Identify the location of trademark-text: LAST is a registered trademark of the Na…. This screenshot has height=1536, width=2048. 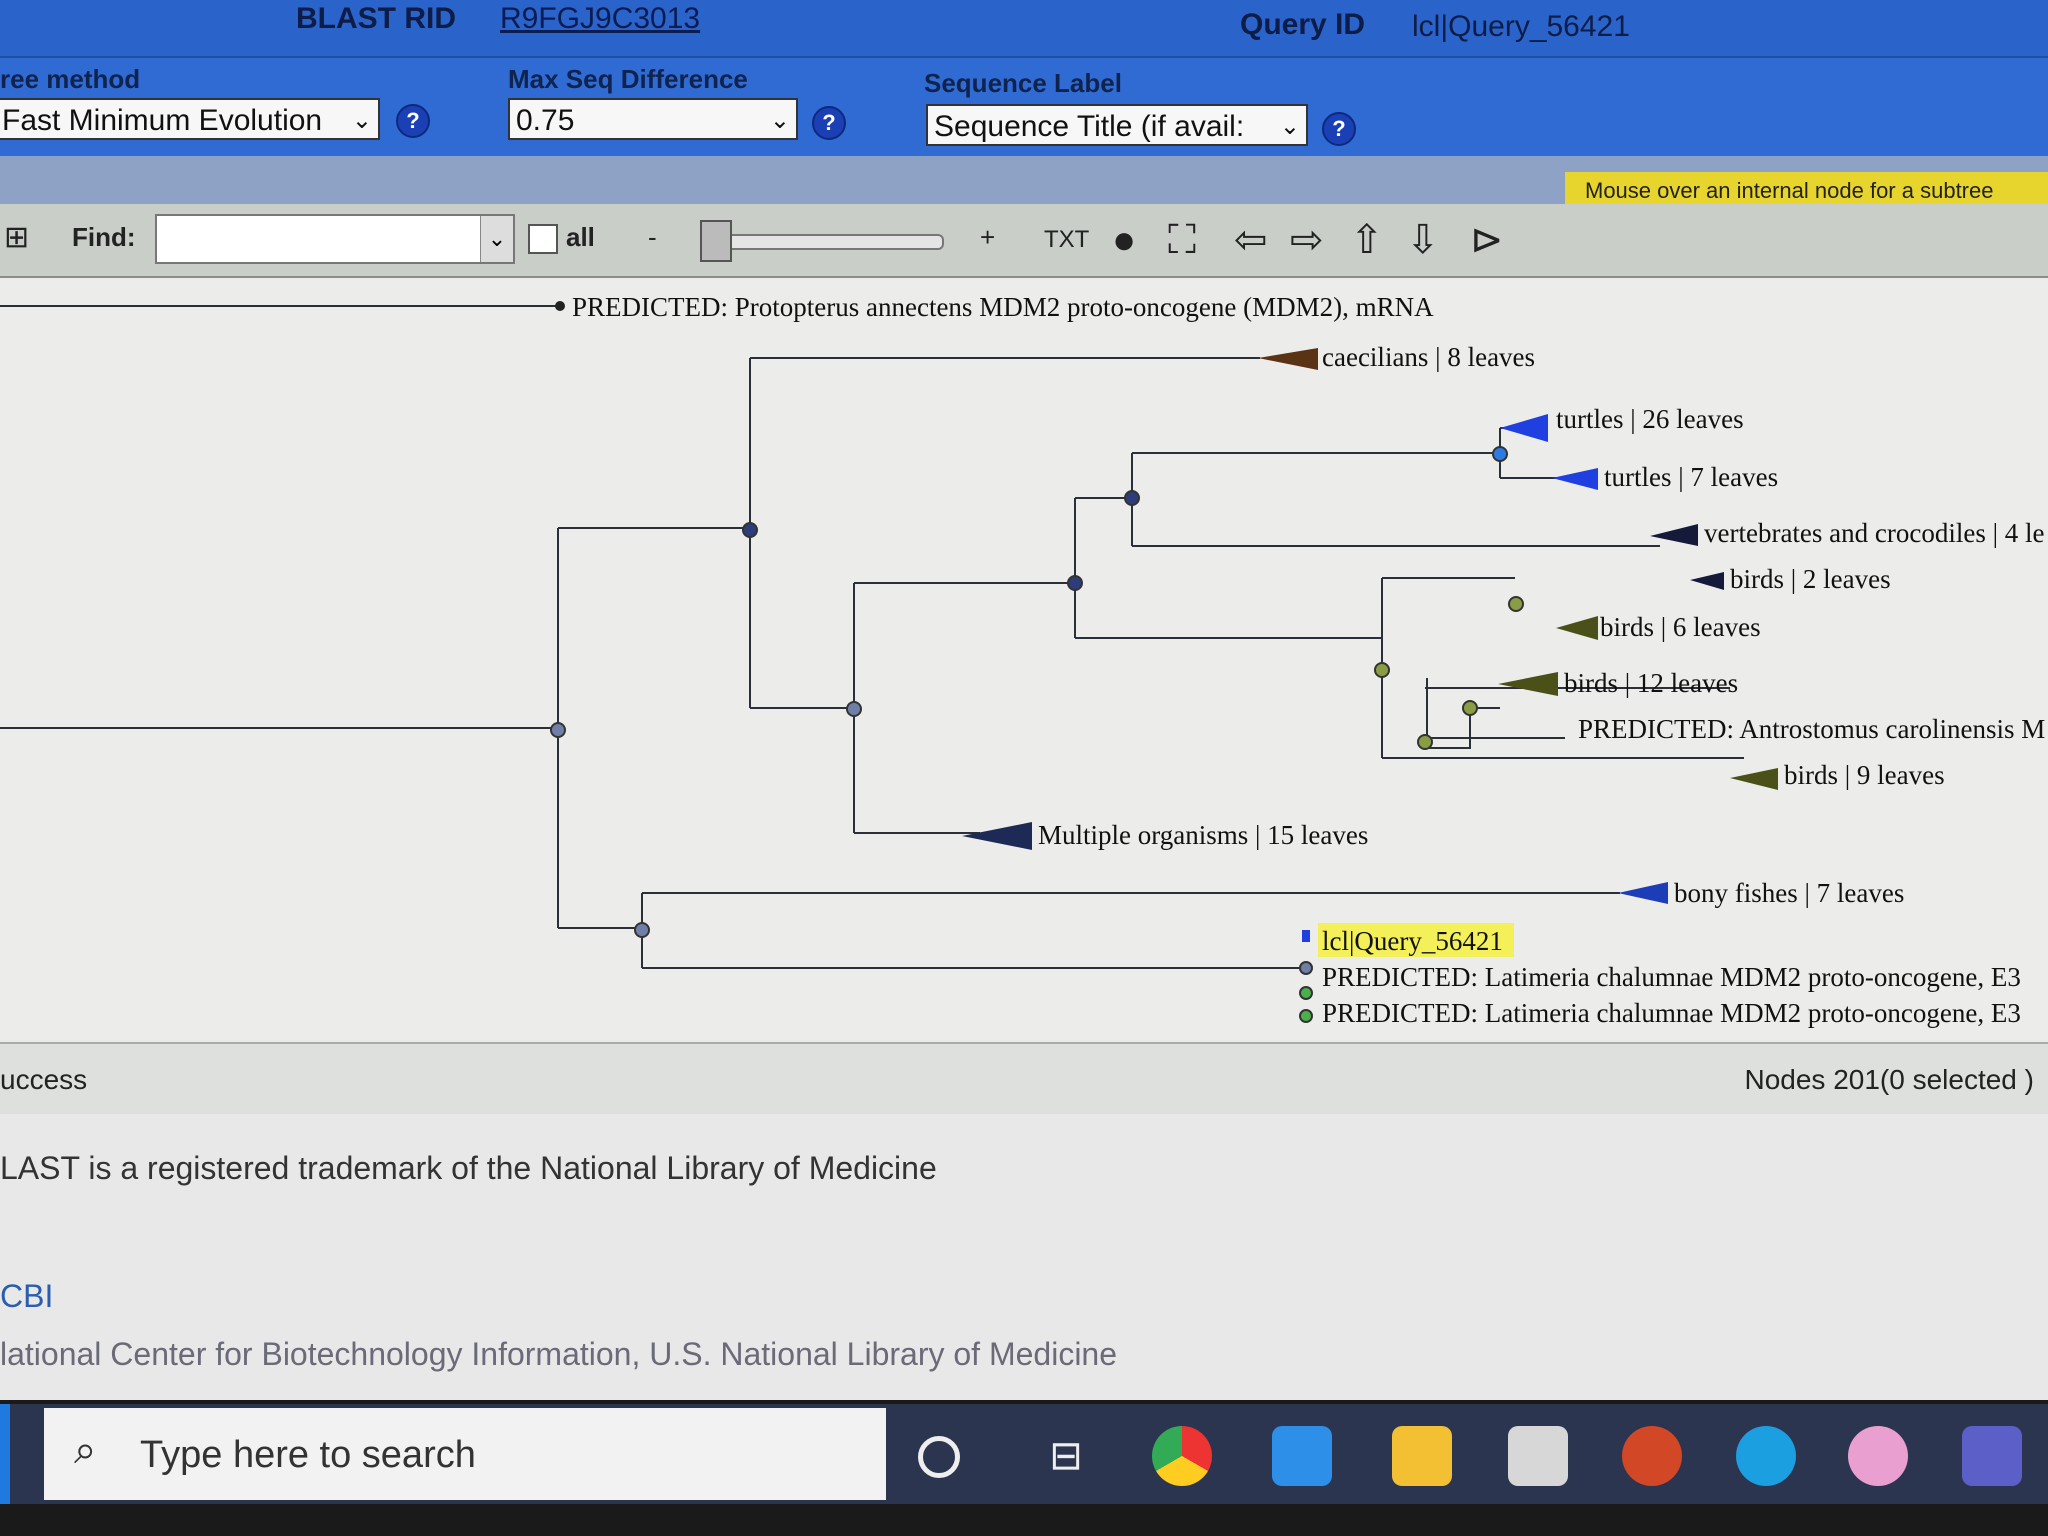
(468, 1168).